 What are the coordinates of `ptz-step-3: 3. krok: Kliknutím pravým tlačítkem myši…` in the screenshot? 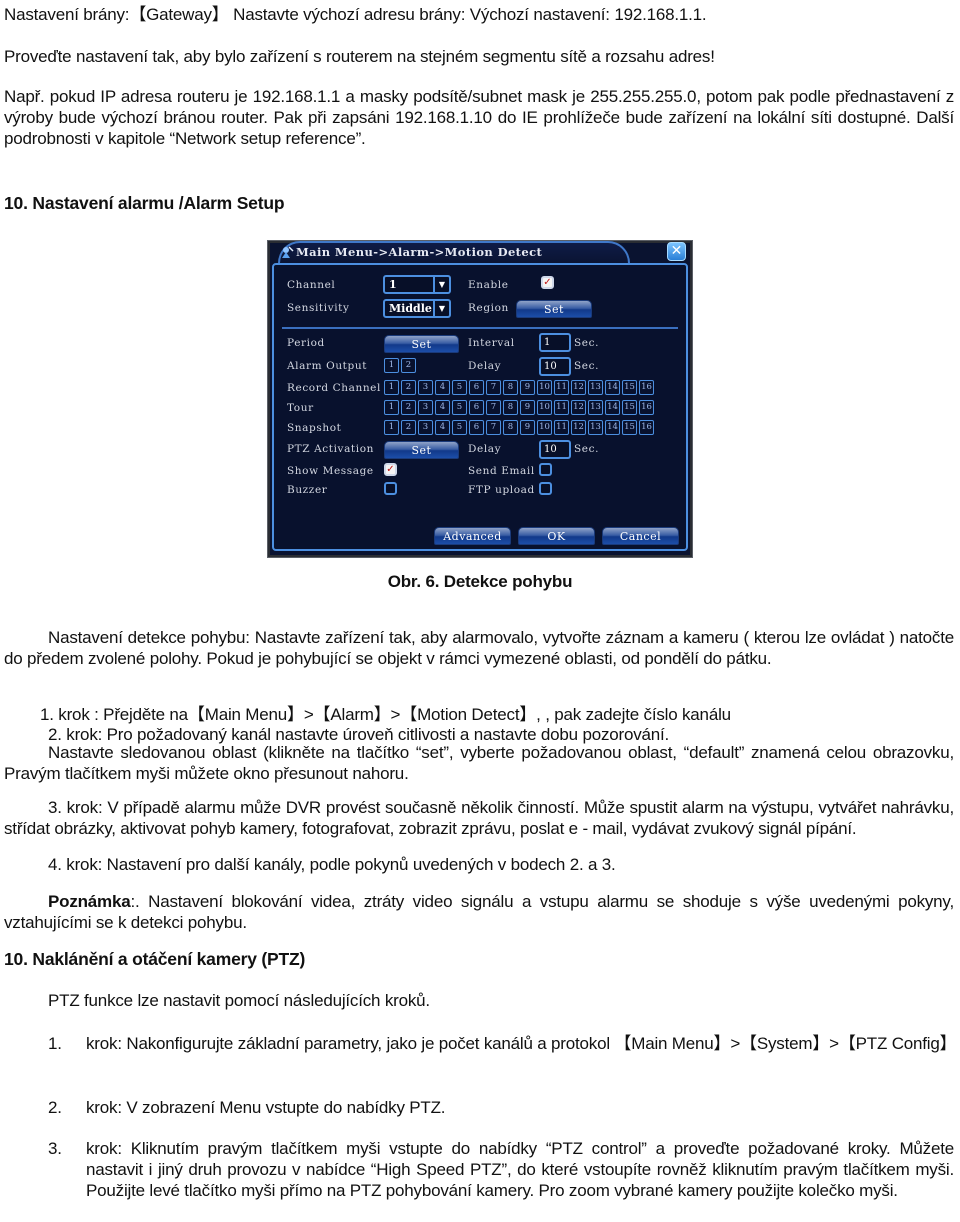 It's located at (501, 1169).